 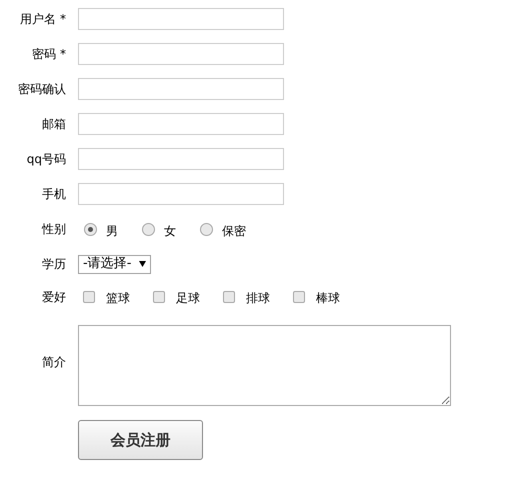 I want to click on radio-label: 保密, so click(x=234, y=231).